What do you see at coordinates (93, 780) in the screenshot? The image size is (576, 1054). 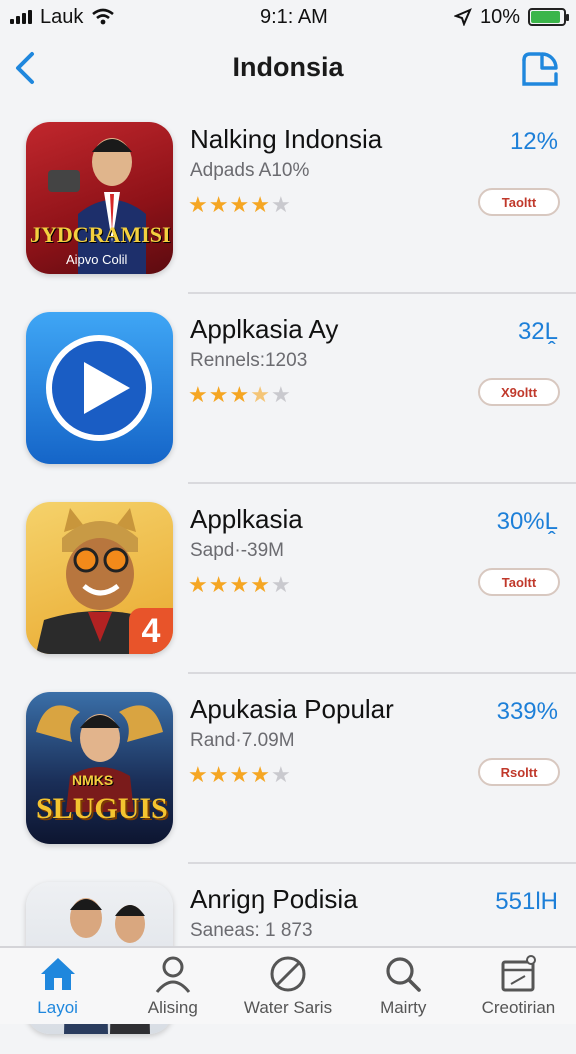 I see `app-icon-caption: NMKS` at bounding box center [93, 780].